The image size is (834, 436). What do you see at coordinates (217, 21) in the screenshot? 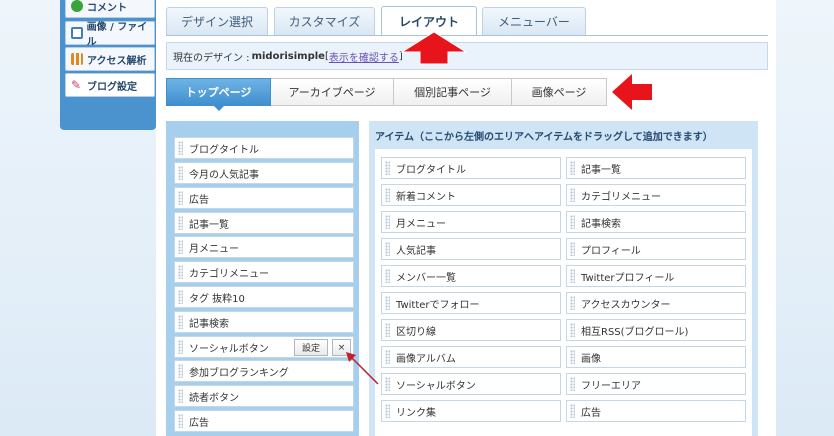
I see `tab-design-select: デザイン選択` at bounding box center [217, 21].